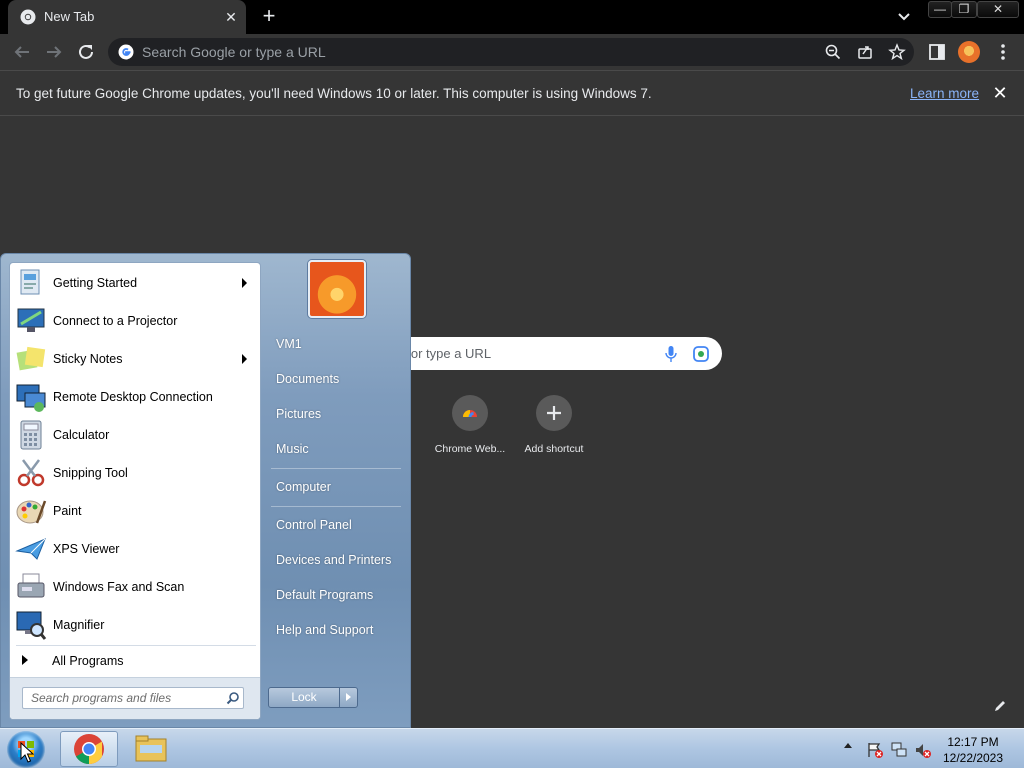 Image resolution: width=1024 pixels, height=768 pixels. Describe the element at coordinates (81, 435) in the screenshot. I see `program-label: Calculator` at that location.